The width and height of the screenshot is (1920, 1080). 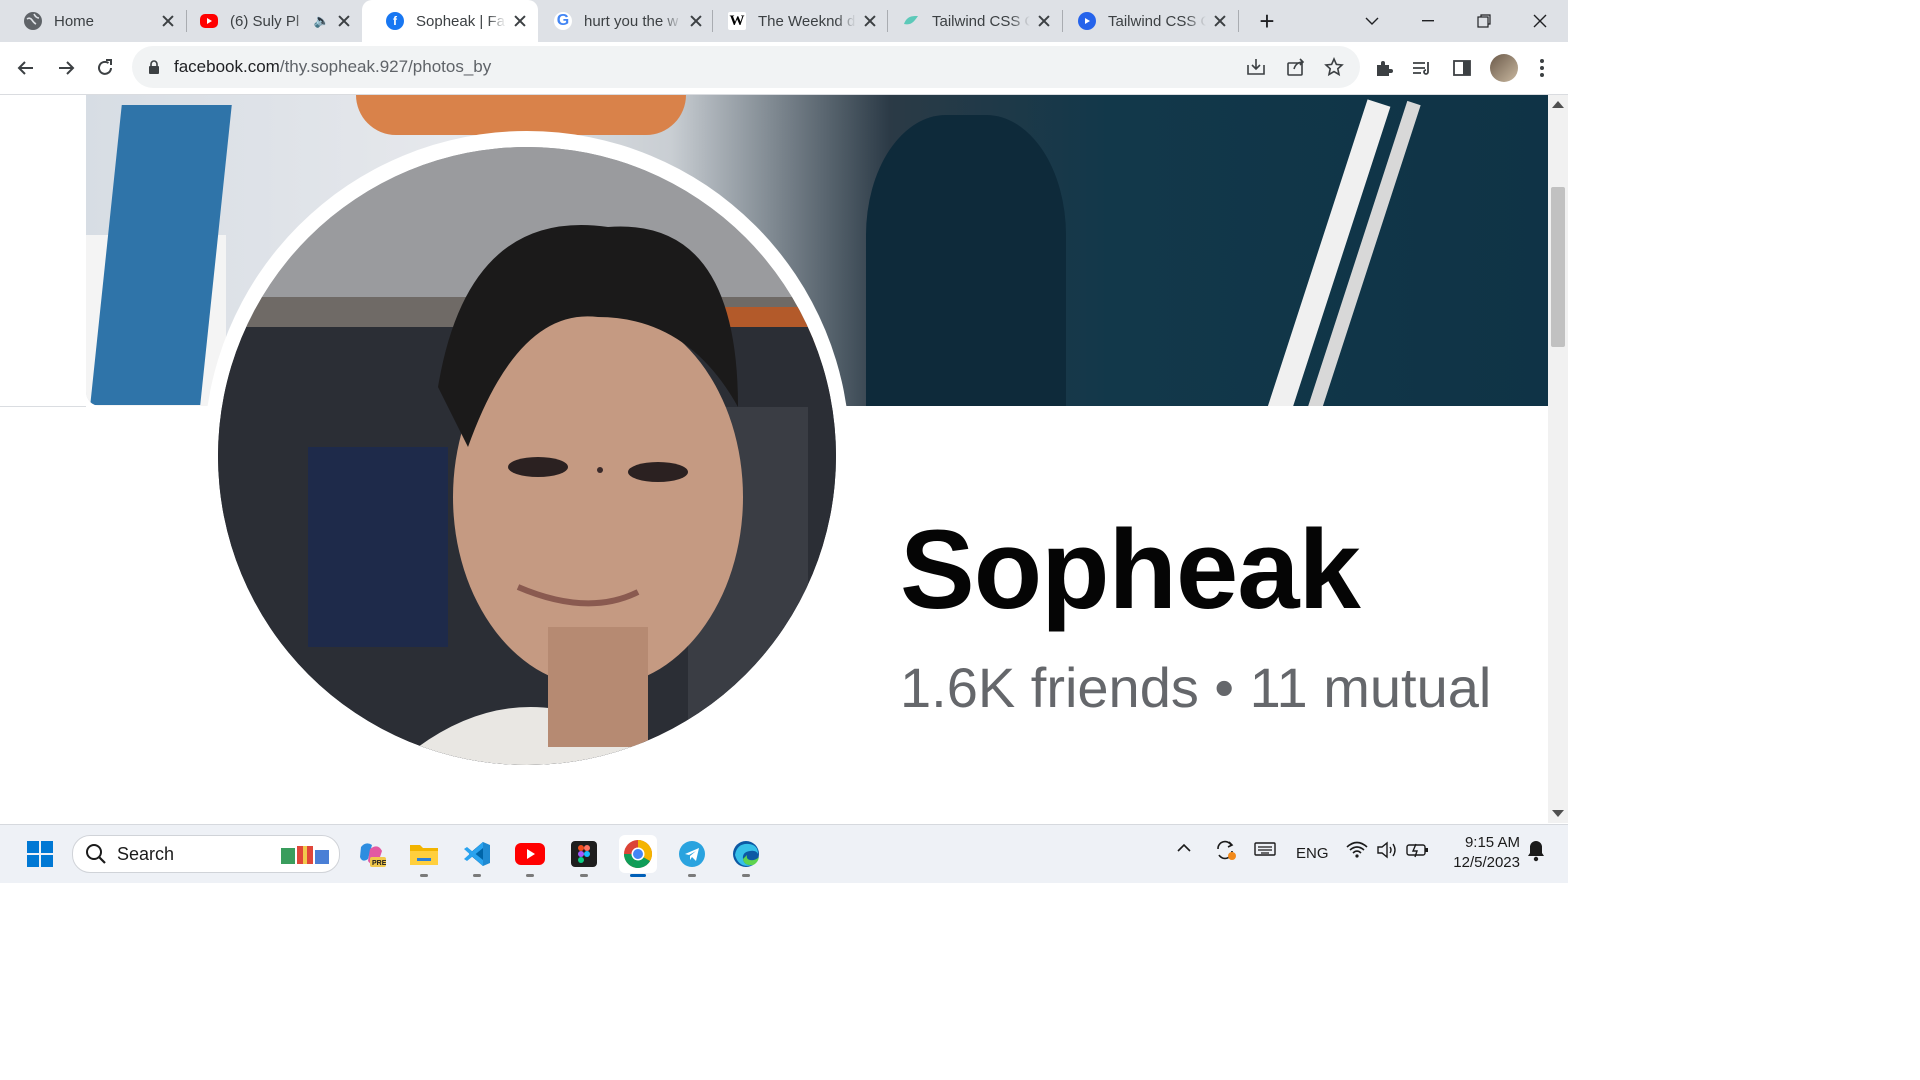 I want to click on friends-count: 1.6K friends • 11 mutual, so click(x=1195, y=687).